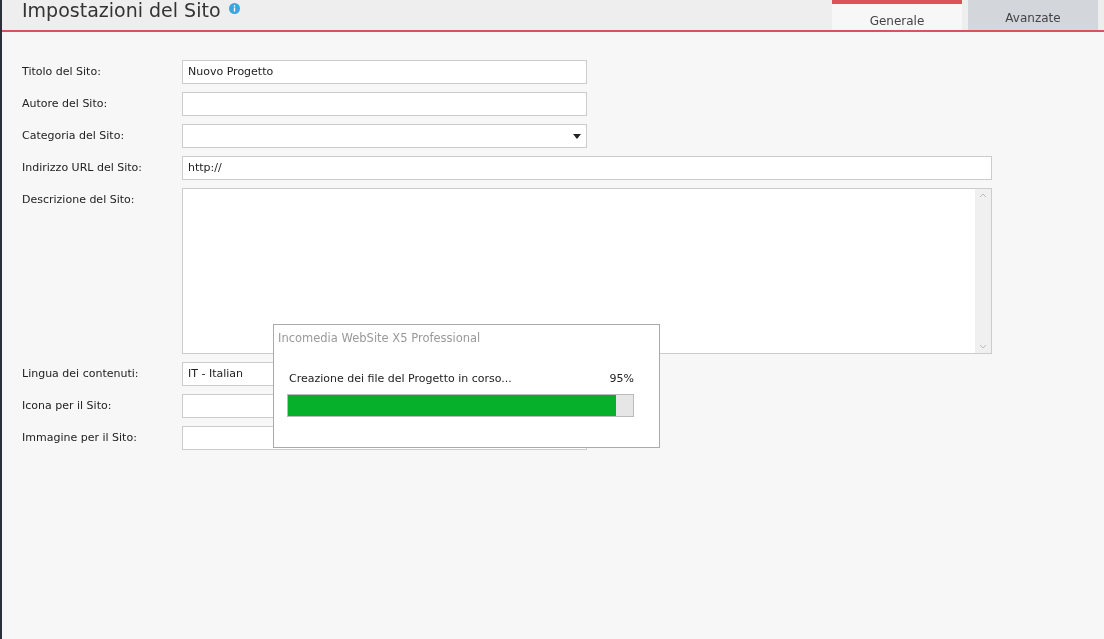  What do you see at coordinates (983, 346) in the screenshot?
I see `scroll-down-icon` at bounding box center [983, 346].